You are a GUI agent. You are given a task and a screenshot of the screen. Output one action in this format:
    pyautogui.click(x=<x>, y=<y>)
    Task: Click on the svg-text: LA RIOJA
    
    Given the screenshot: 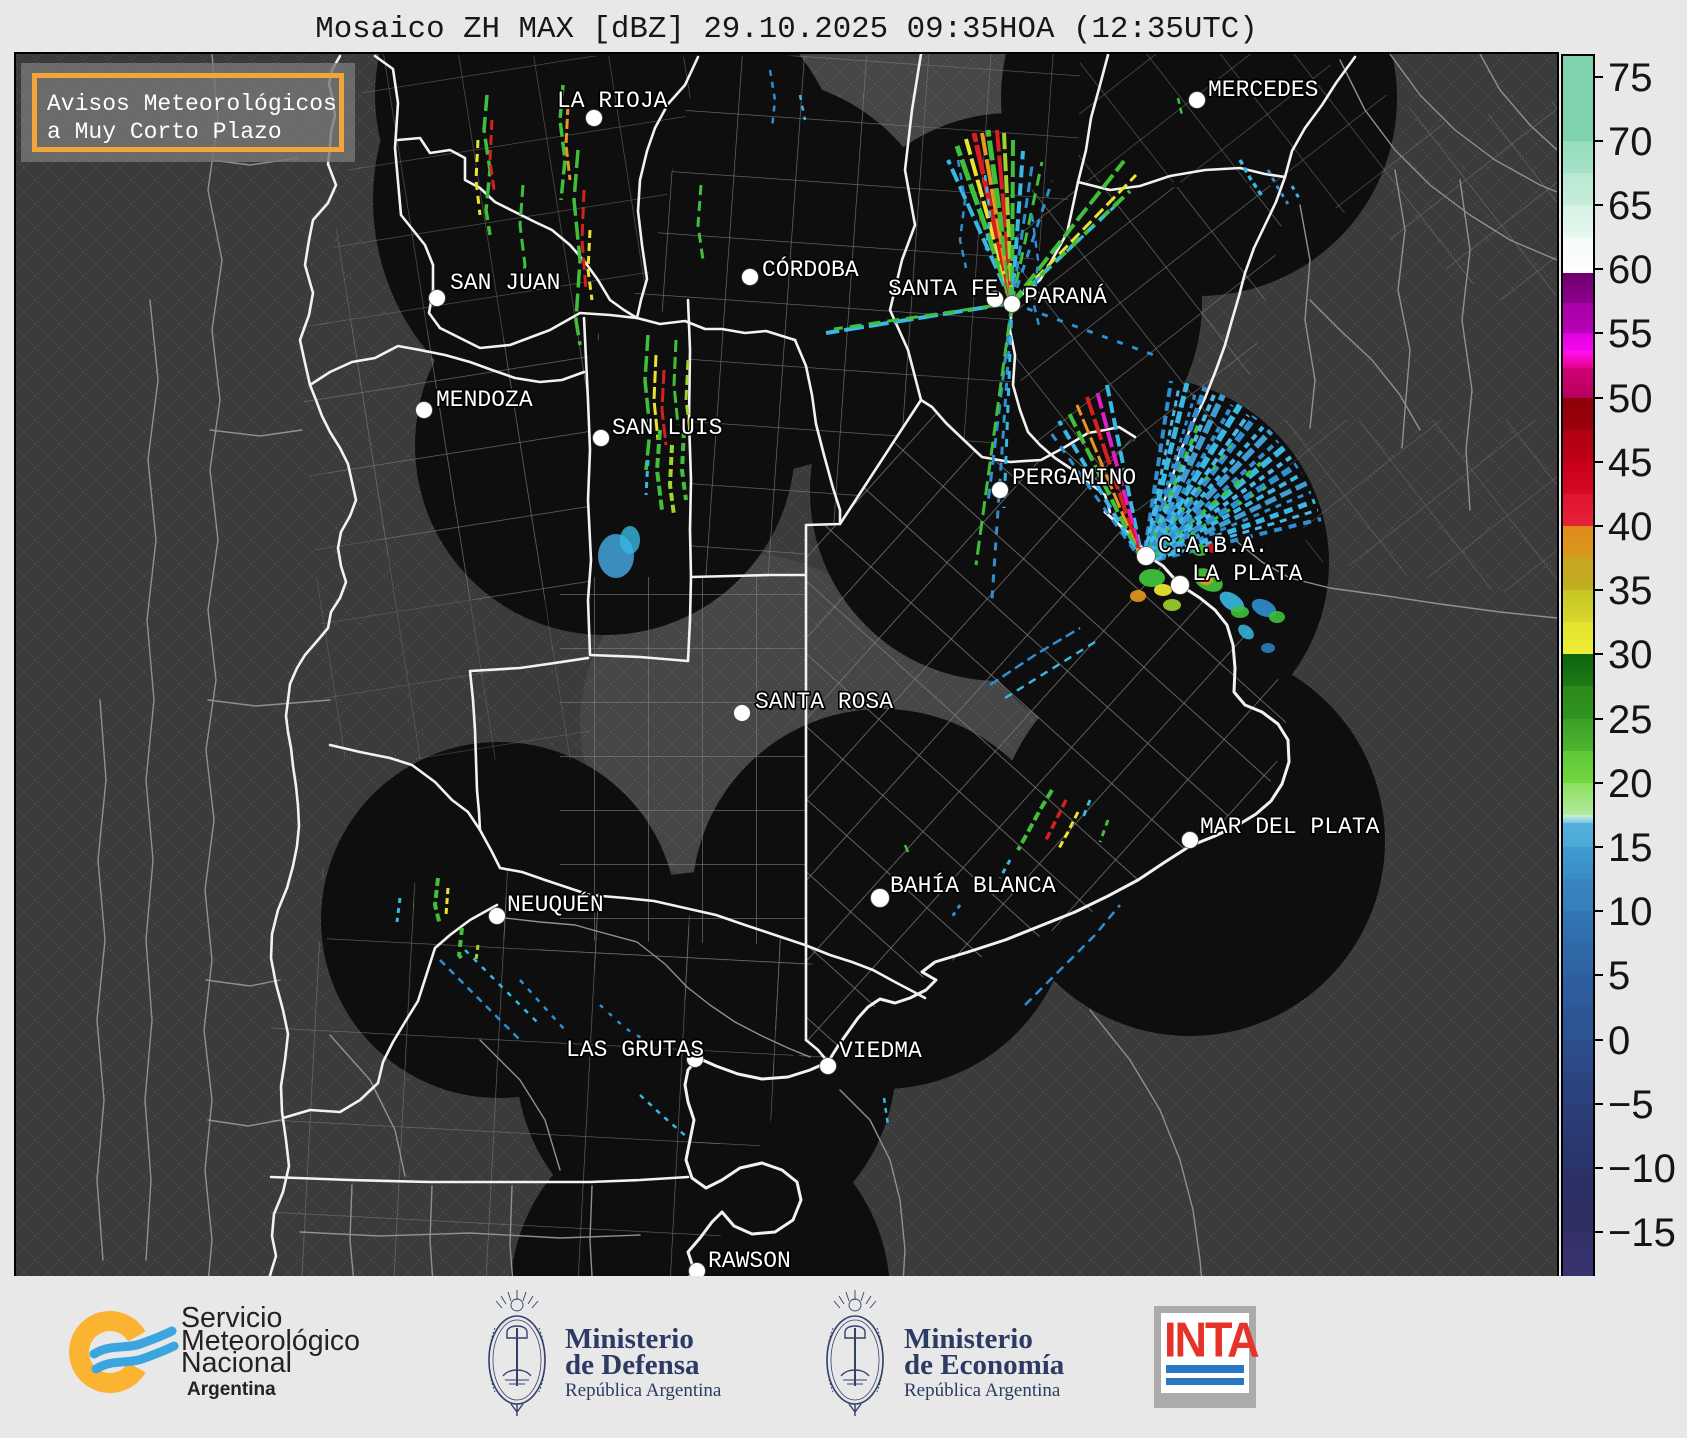 What is the action you would take?
    pyautogui.click(x=612, y=101)
    